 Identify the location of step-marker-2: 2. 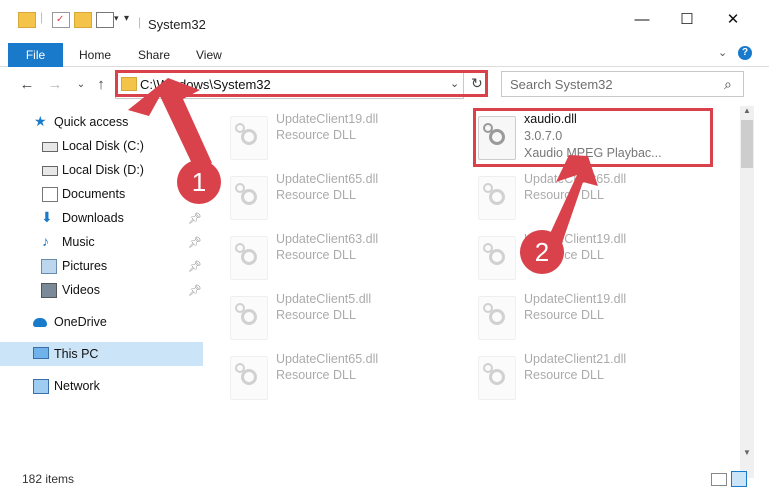
(542, 252).